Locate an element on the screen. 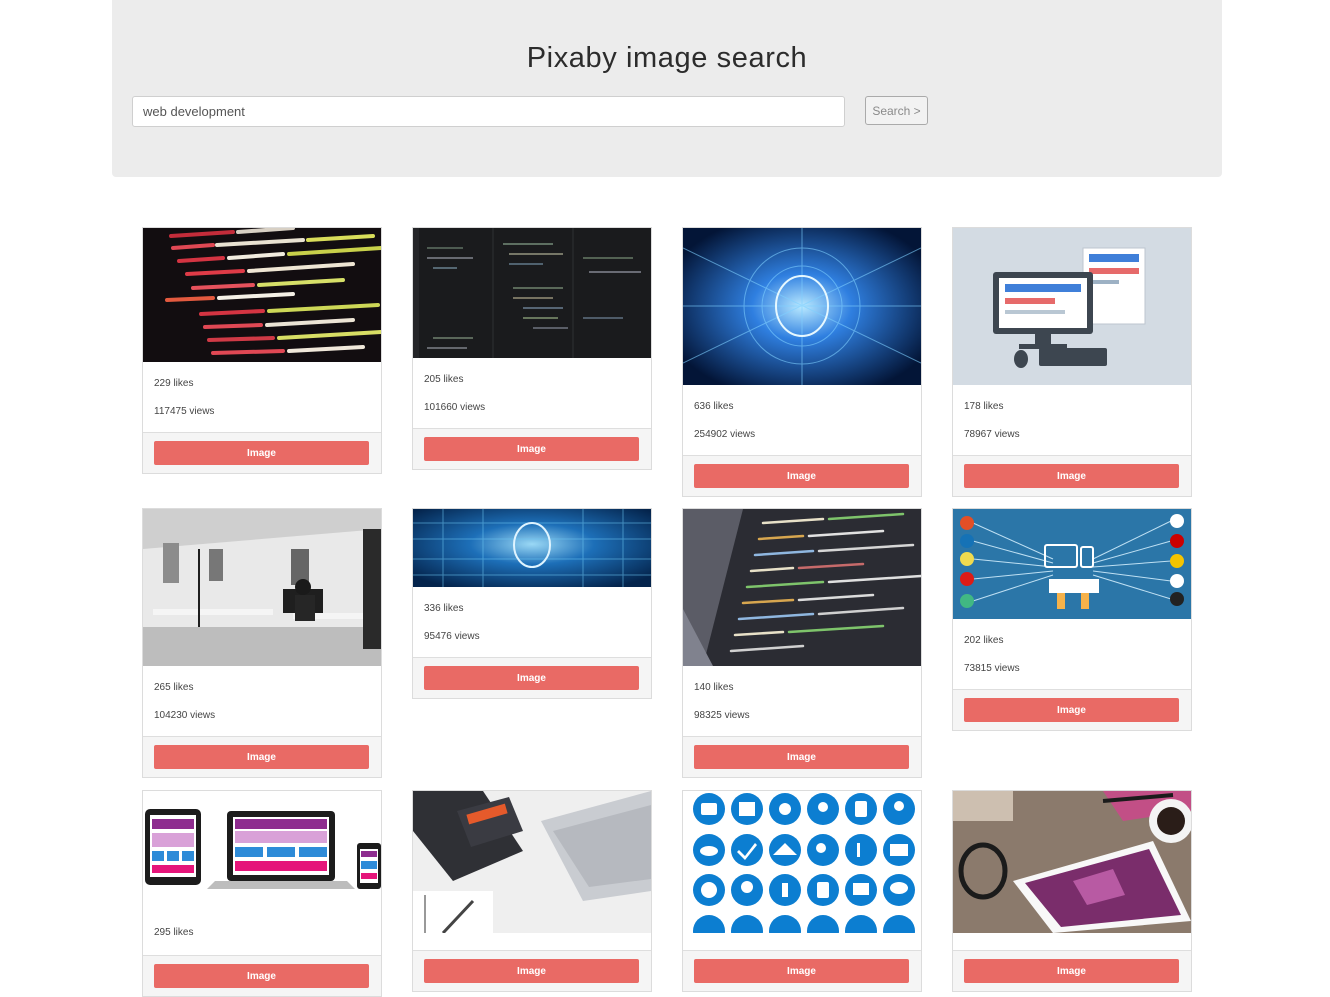 This screenshot has width=1330, height=997. image-card: 205 likes 101660 views Image is located at coordinates (532, 348).